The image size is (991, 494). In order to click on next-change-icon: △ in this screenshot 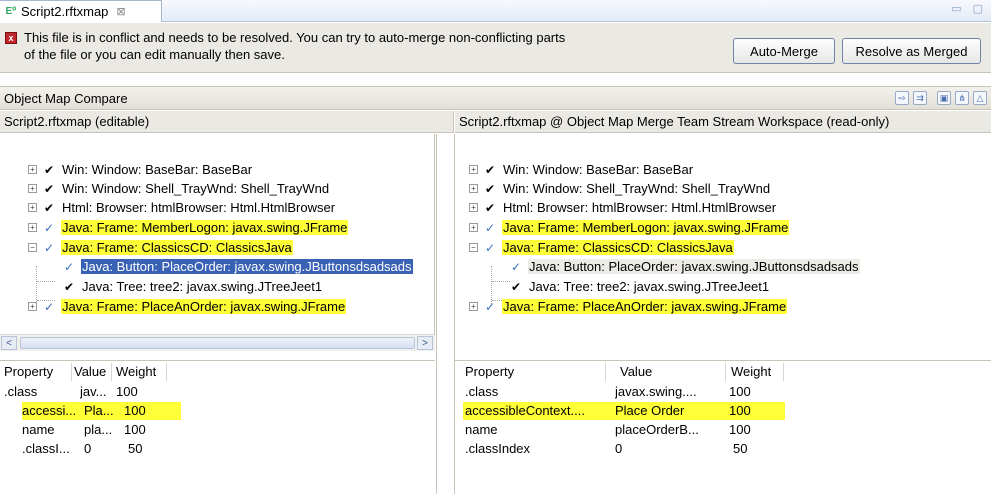, I will do `click(980, 98)`.